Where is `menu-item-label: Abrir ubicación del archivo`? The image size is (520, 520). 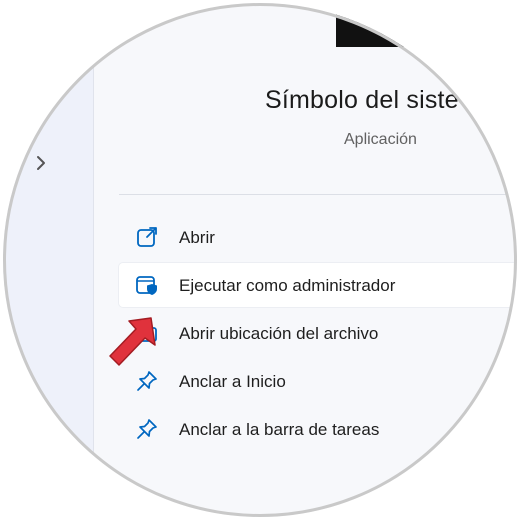
menu-item-label: Abrir ubicación del archivo is located at coordinates (279, 333).